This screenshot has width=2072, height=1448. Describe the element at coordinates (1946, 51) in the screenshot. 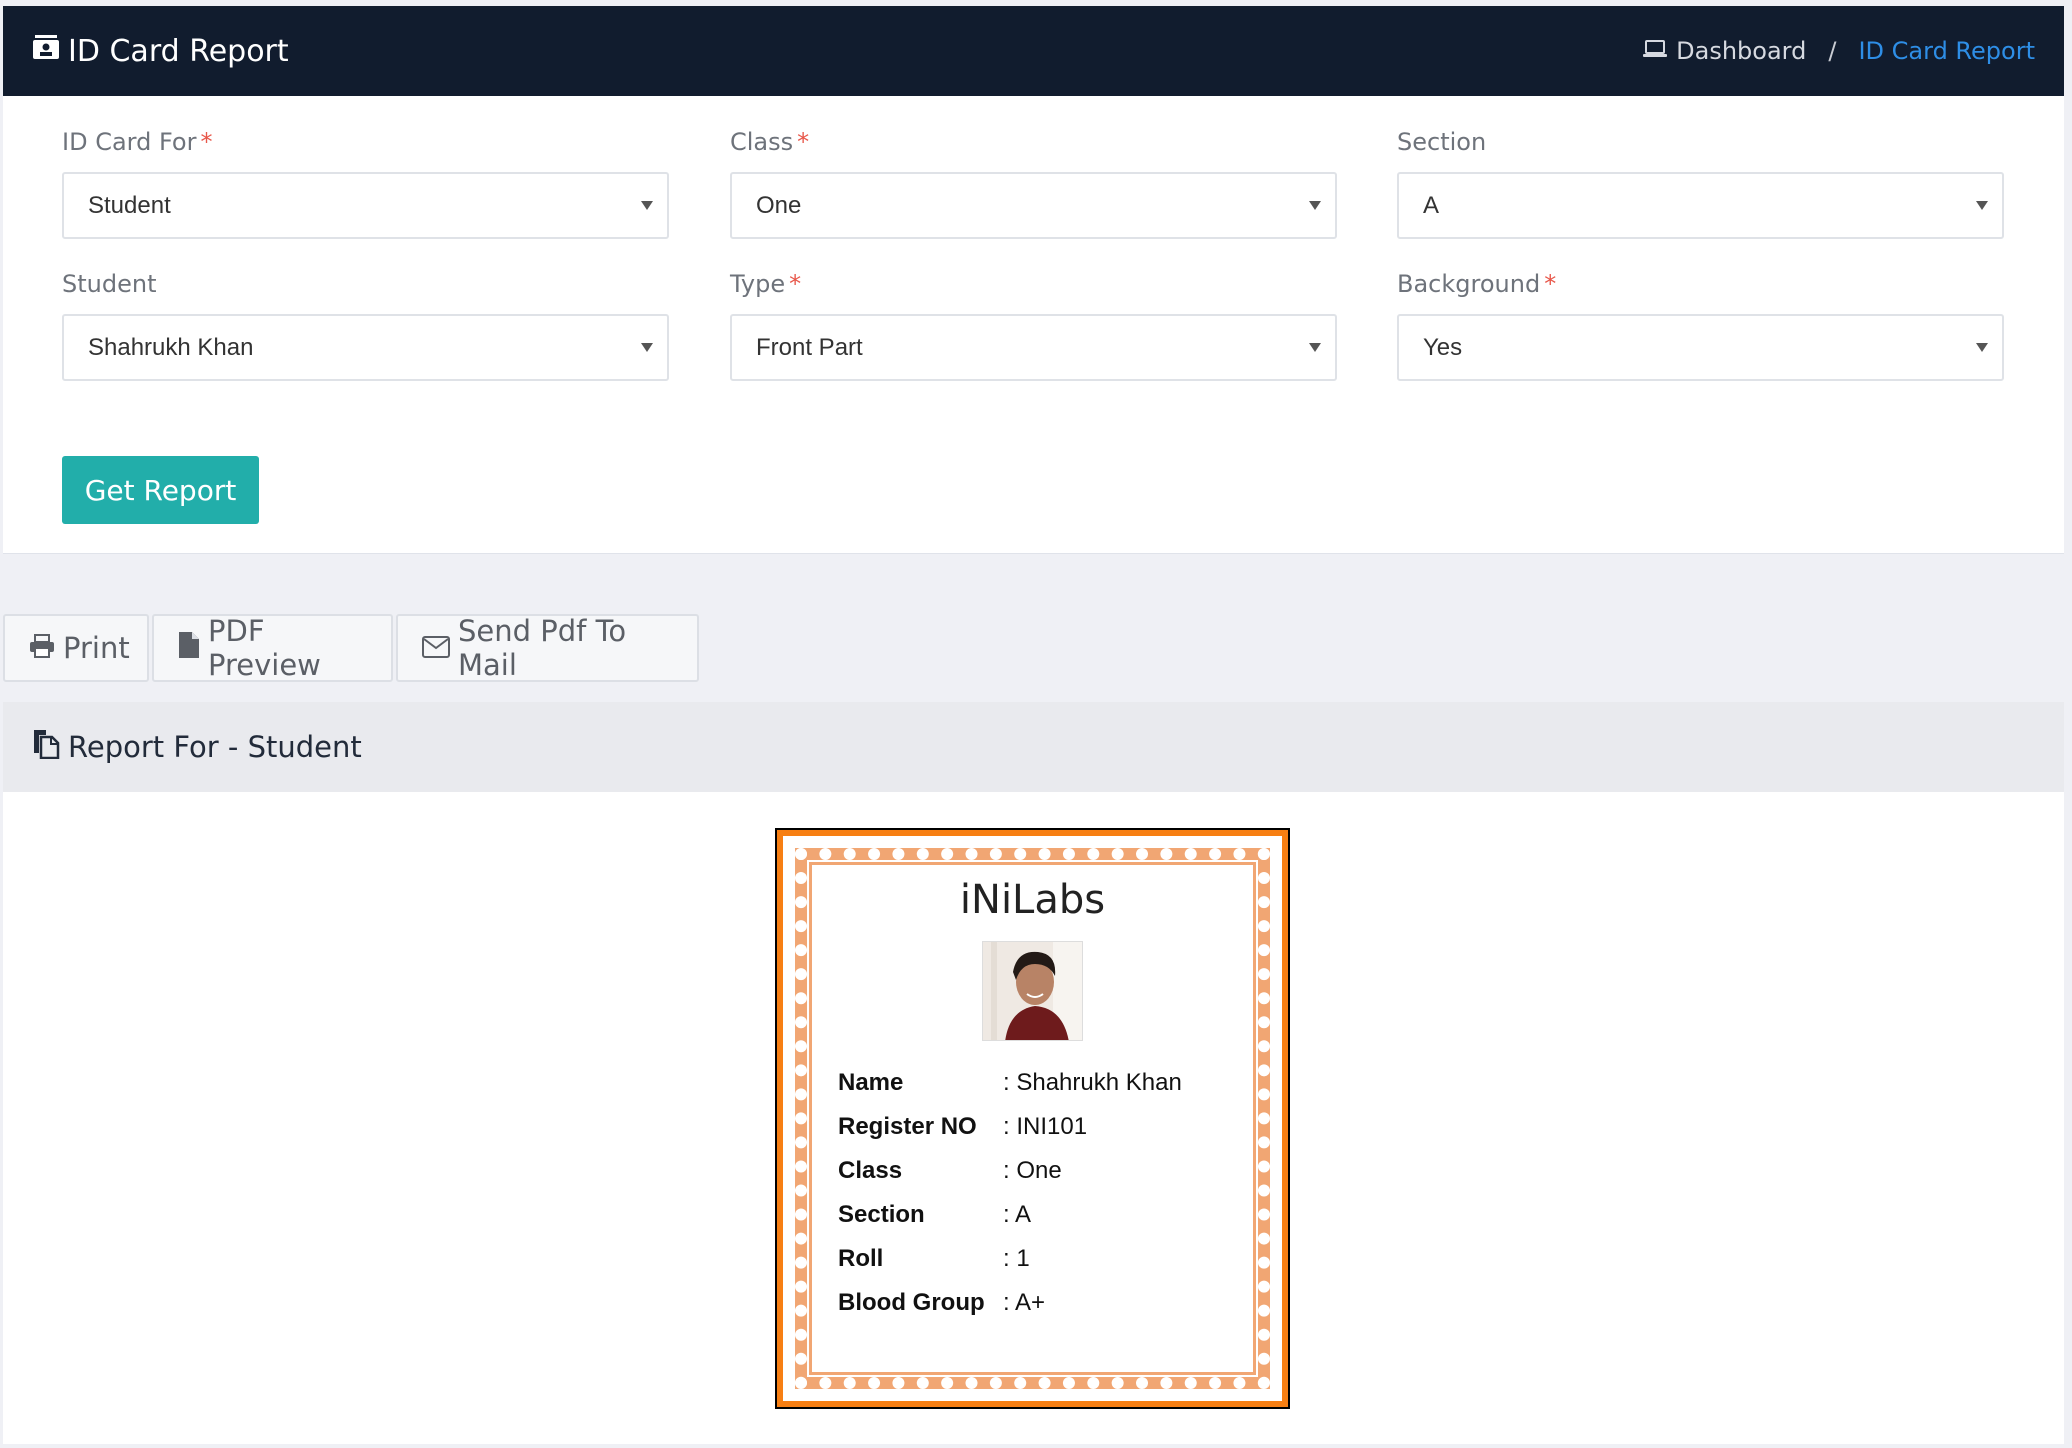

I see `breadcrumb-current: ID Card Report` at that location.